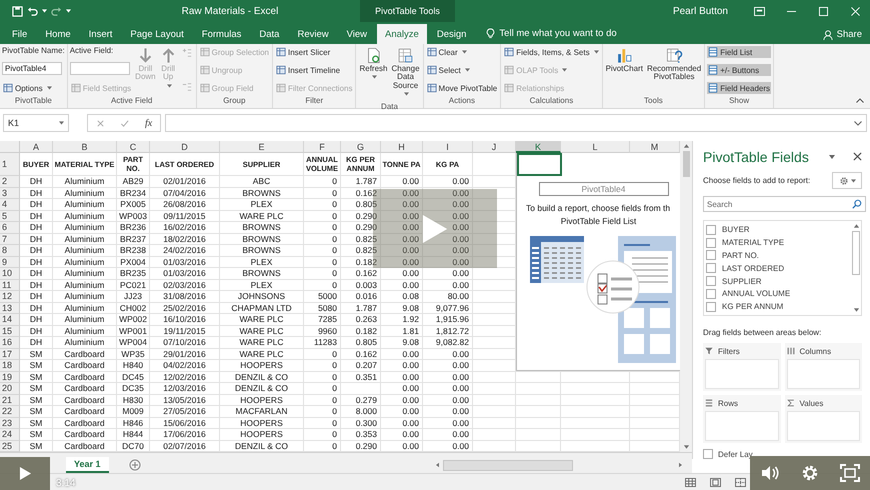  What do you see at coordinates (10, 366) in the screenshot?
I see `row-number: 18` at bounding box center [10, 366].